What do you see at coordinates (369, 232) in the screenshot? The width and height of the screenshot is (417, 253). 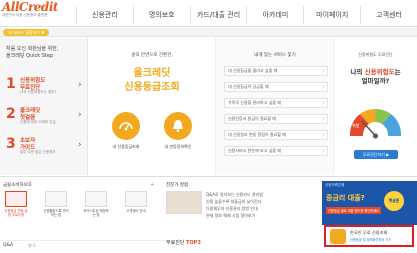 I see `promo-box-title: 한국인 무료 신용조회` at bounding box center [369, 232].